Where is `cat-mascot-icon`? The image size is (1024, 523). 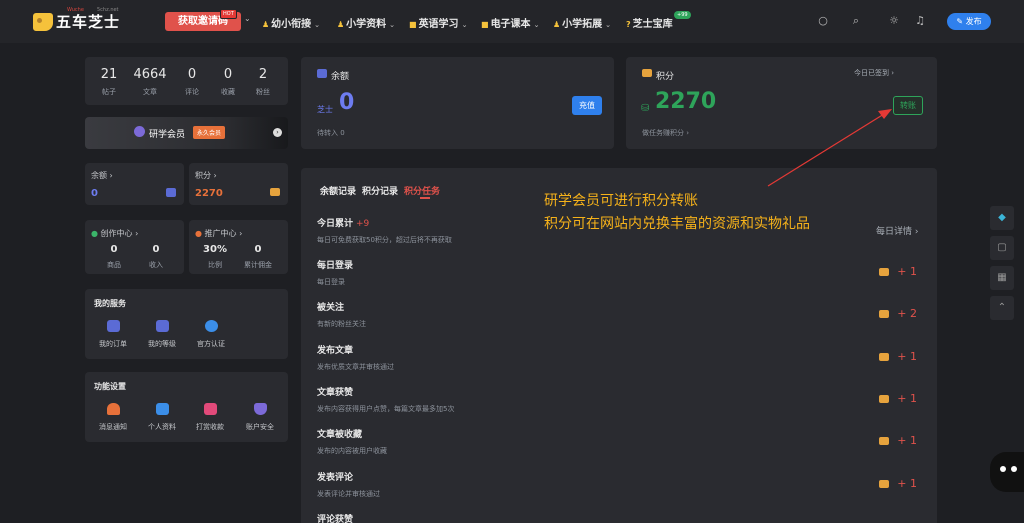 cat-mascot-icon is located at coordinates (1007, 472).